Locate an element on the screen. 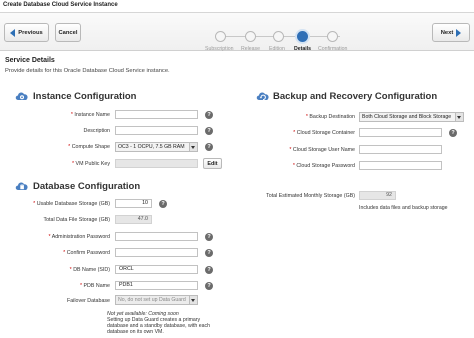  instance-name-text: Instance Name is located at coordinates (92, 115).